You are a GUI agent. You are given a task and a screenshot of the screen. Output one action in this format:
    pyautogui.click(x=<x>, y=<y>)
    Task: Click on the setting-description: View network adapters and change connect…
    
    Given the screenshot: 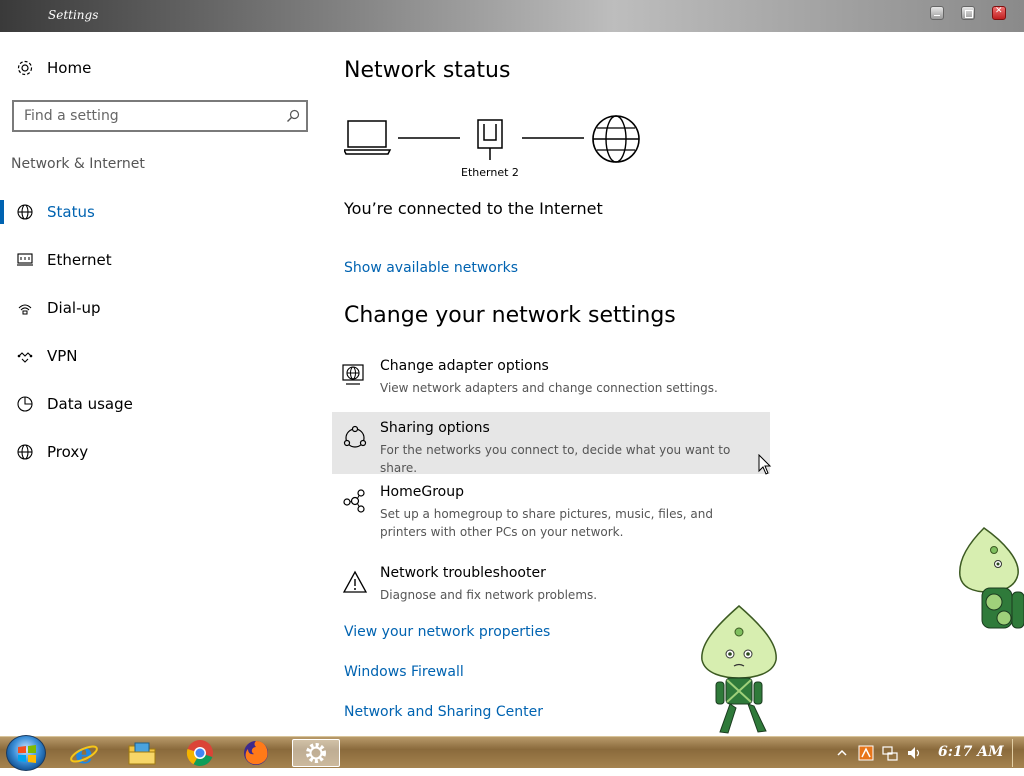 What is the action you would take?
    pyautogui.click(x=549, y=388)
    